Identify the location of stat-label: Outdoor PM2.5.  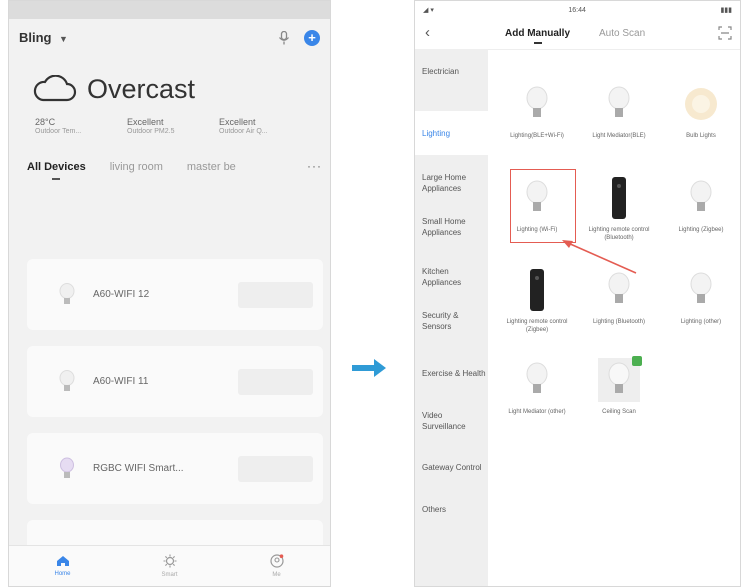
(151, 131).